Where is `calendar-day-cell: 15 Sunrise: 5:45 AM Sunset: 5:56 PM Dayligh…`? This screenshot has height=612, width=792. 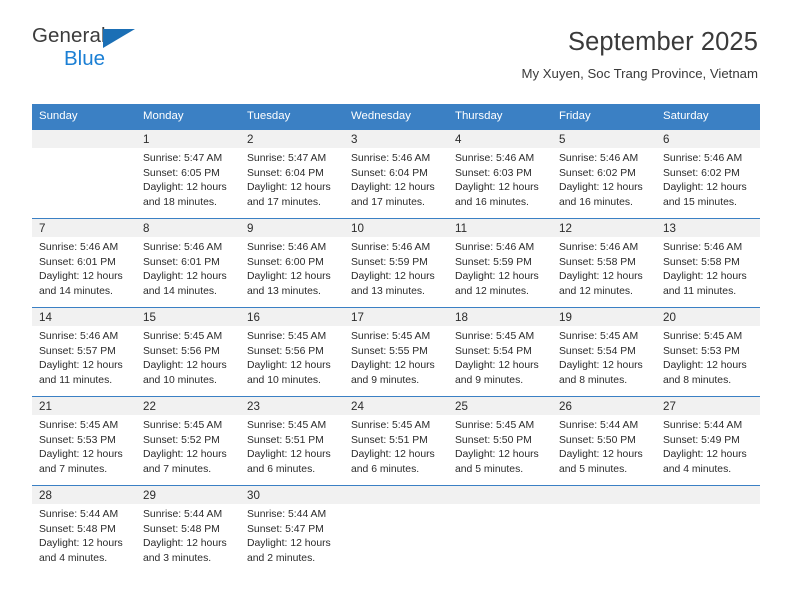
calendar-day-cell: 15 Sunrise: 5:45 AM Sunset: 5:56 PM Dayligh… is located at coordinates (188, 351).